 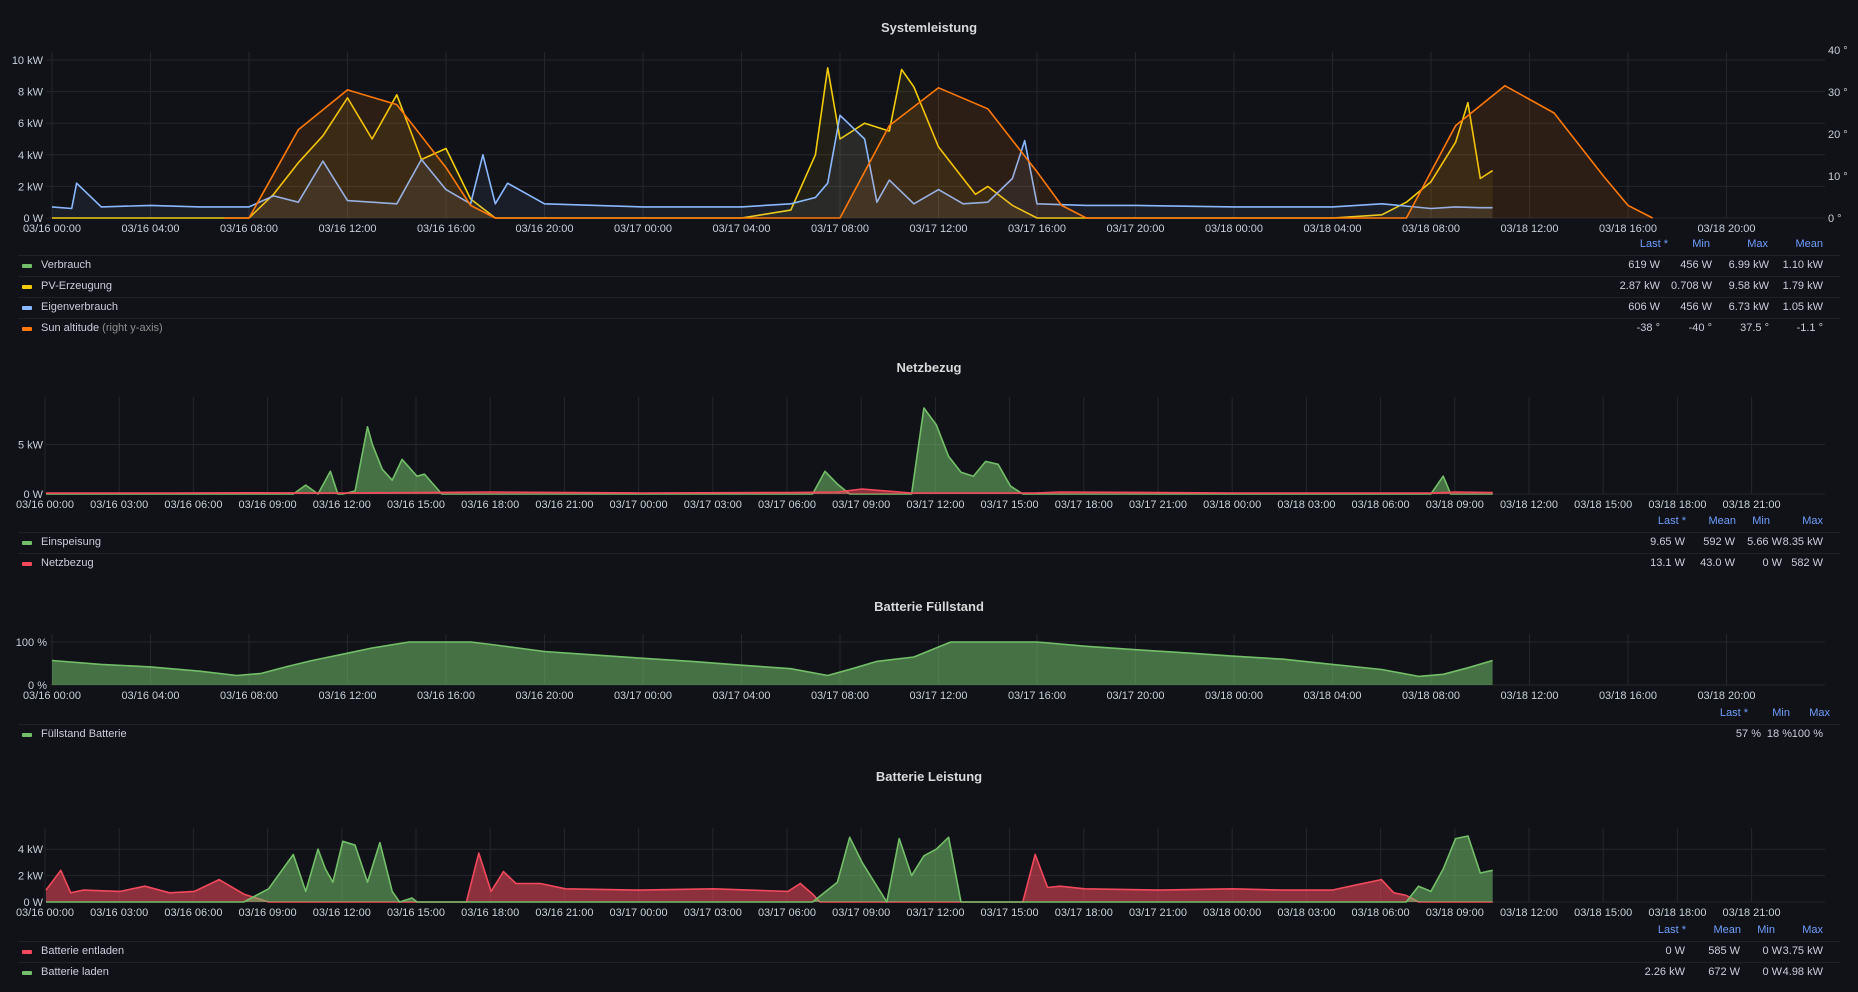 What do you see at coordinates (1455, 913) in the screenshot?
I see `x-tick-label: 03/18 09:00` at bounding box center [1455, 913].